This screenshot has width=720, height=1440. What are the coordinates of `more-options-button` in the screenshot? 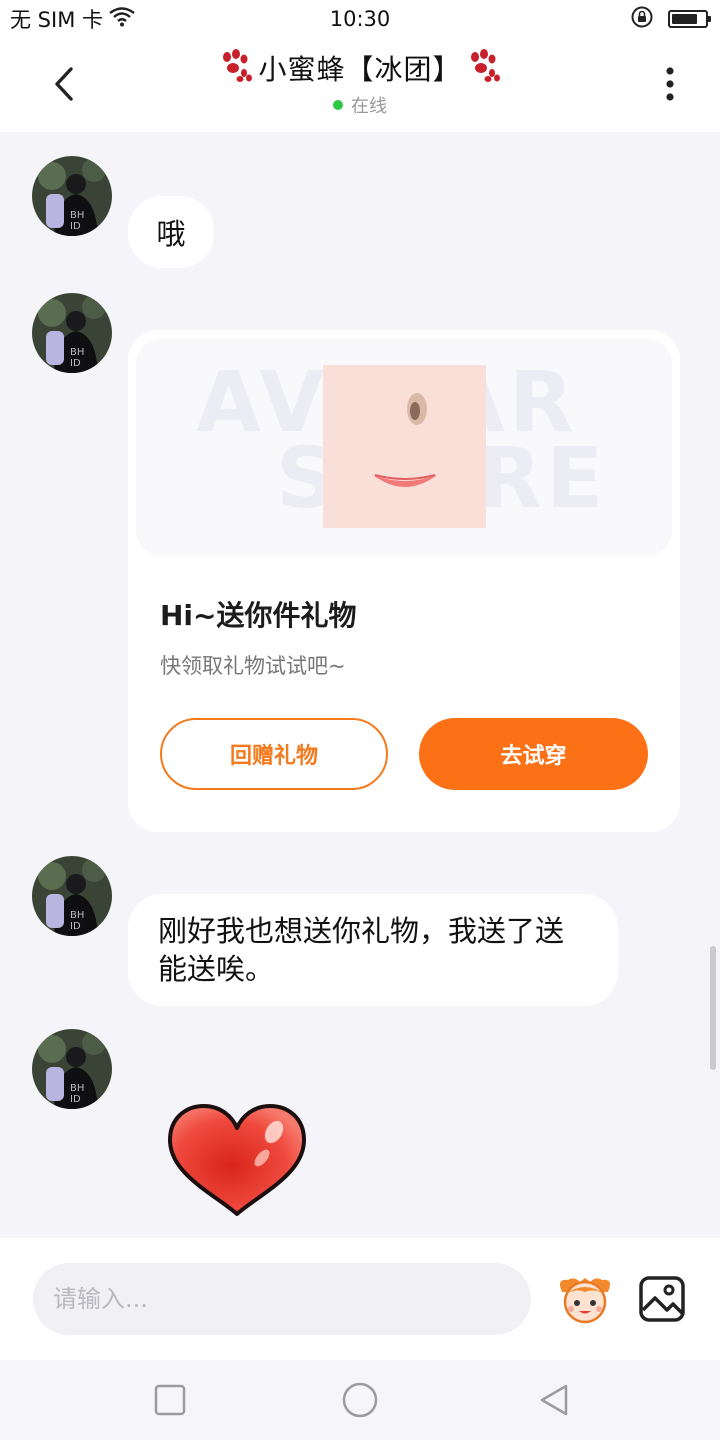 It's located at (670, 84).